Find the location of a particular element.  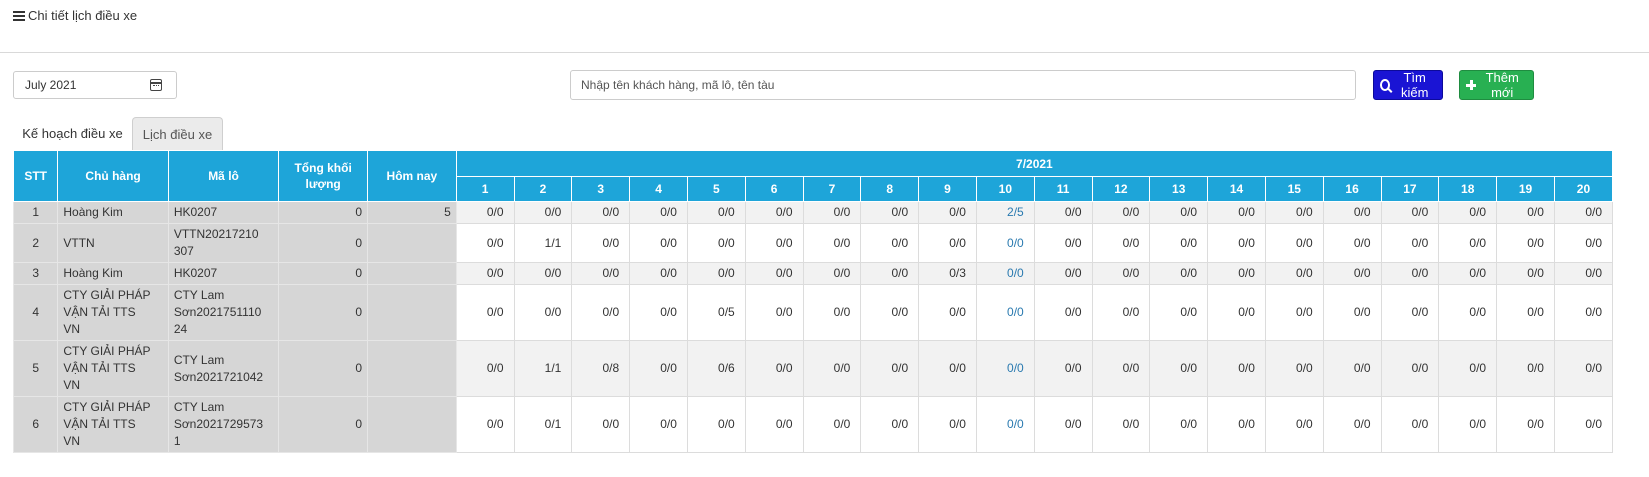

tab-lich-dieu-xe: Lịch điều xe is located at coordinates (177, 133).